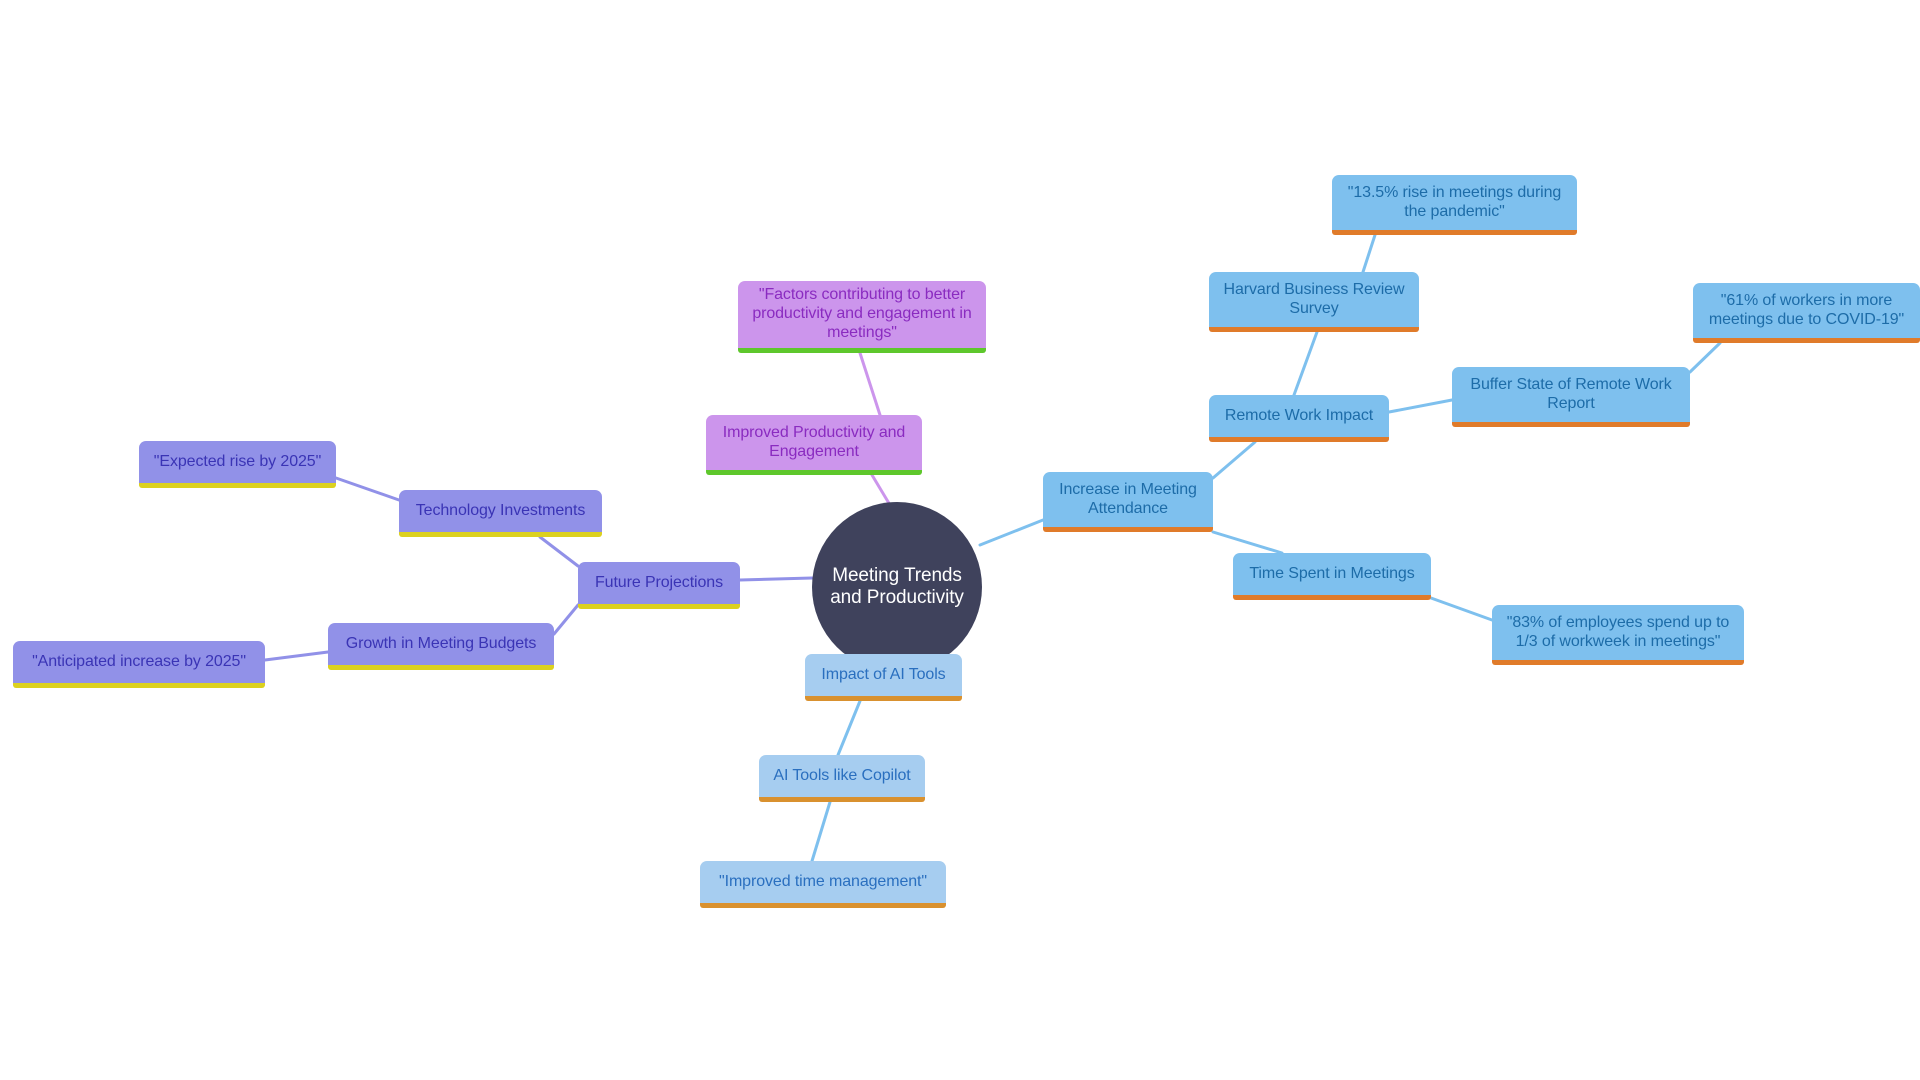 Image resolution: width=1920 pixels, height=1080 pixels. I want to click on node-label-tech_investments: Technology Investments, so click(500, 510).